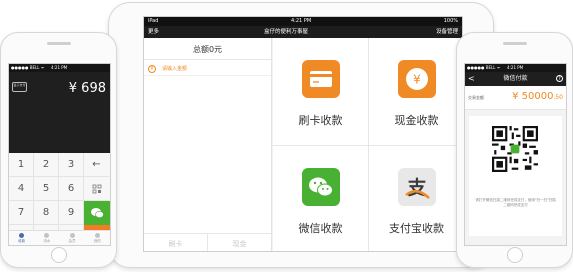  I want to click on card-payment-tile: 刷卡收款, so click(320, 91).